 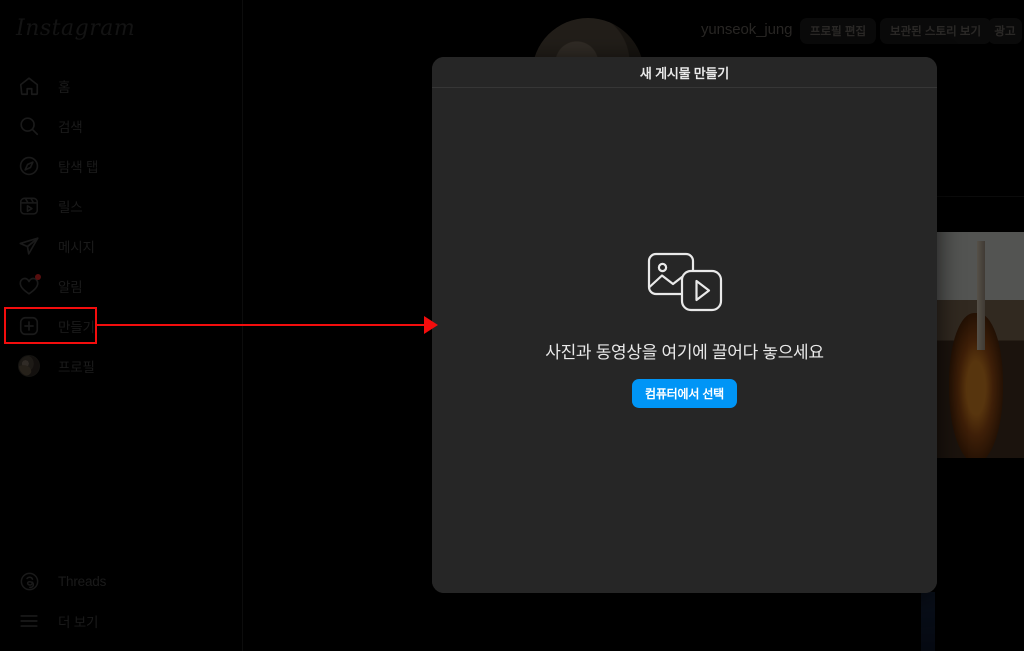 I want to click on select-from-computer-button: 컴퓨터에서 선택, so click(x=684, y=393).